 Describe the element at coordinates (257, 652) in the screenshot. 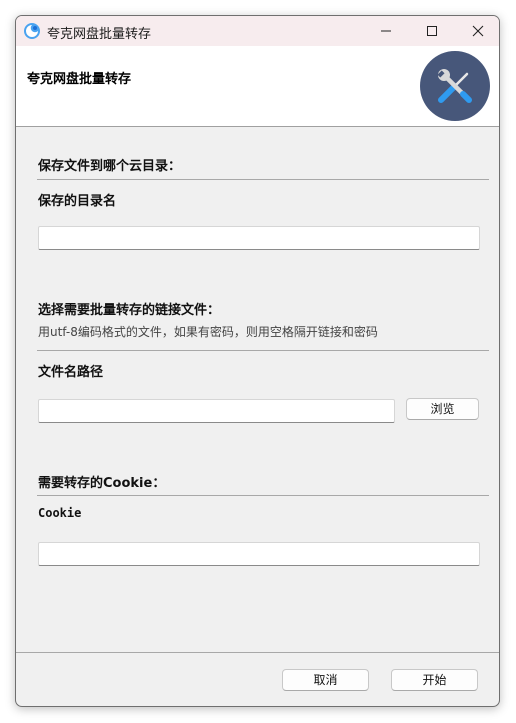

I see `footer-divider` at that location.